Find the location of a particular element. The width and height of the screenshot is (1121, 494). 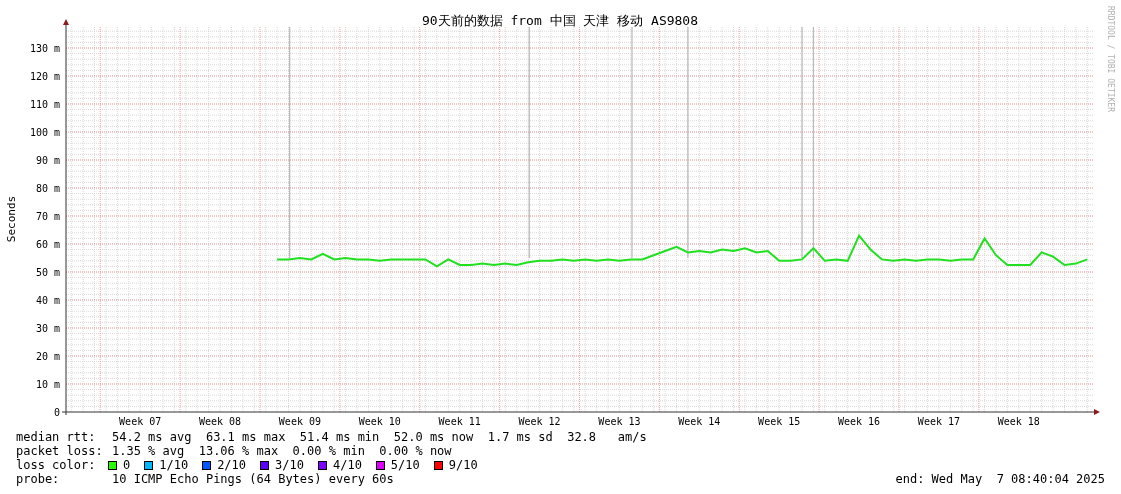

y-tick-label: 120 m is located at coordinates (44, 76).